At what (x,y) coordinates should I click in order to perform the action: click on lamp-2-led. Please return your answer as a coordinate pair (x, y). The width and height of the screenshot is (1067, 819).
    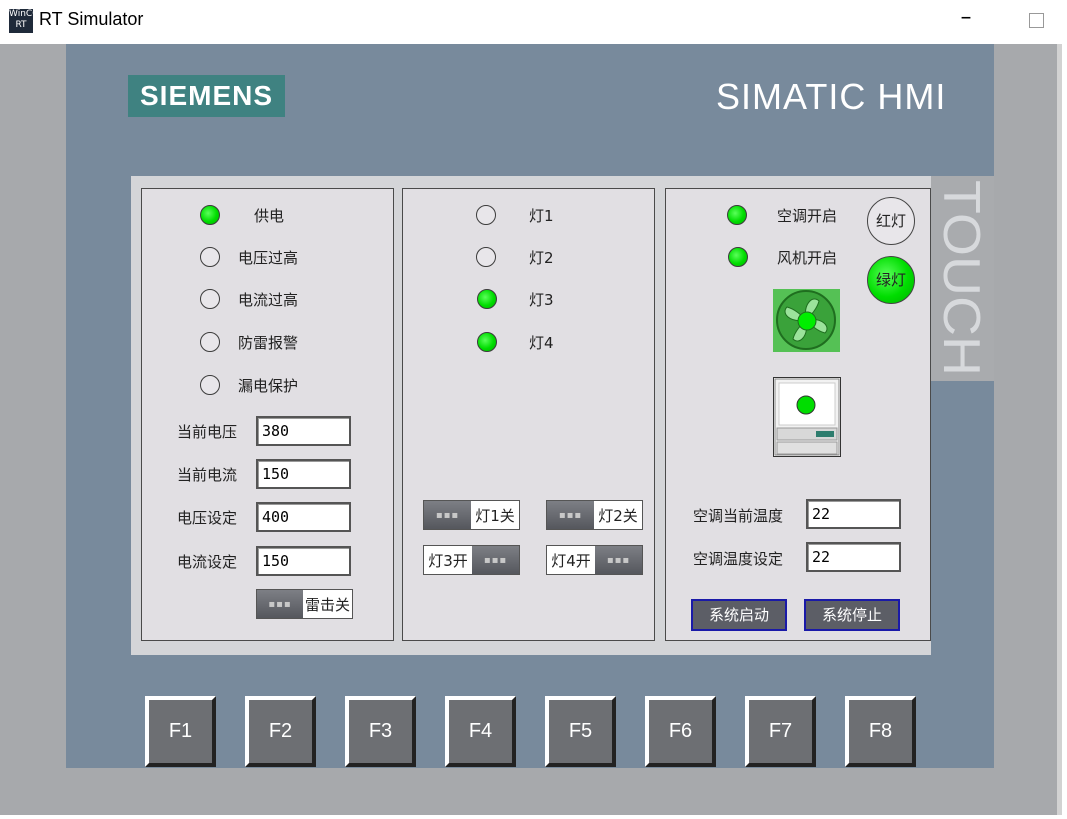
    Looking at the image, I should click on (486, 257).